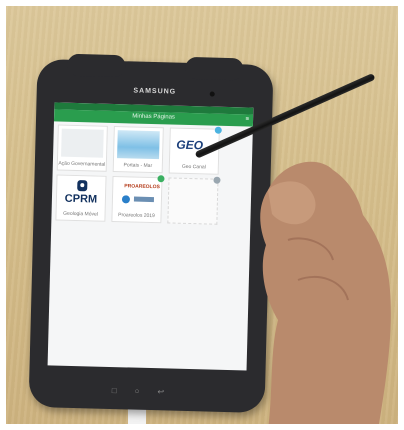 This screenshot has height=430, width=404. I want to click on cprm-logo-icon: CPRM, so click(81, 193).